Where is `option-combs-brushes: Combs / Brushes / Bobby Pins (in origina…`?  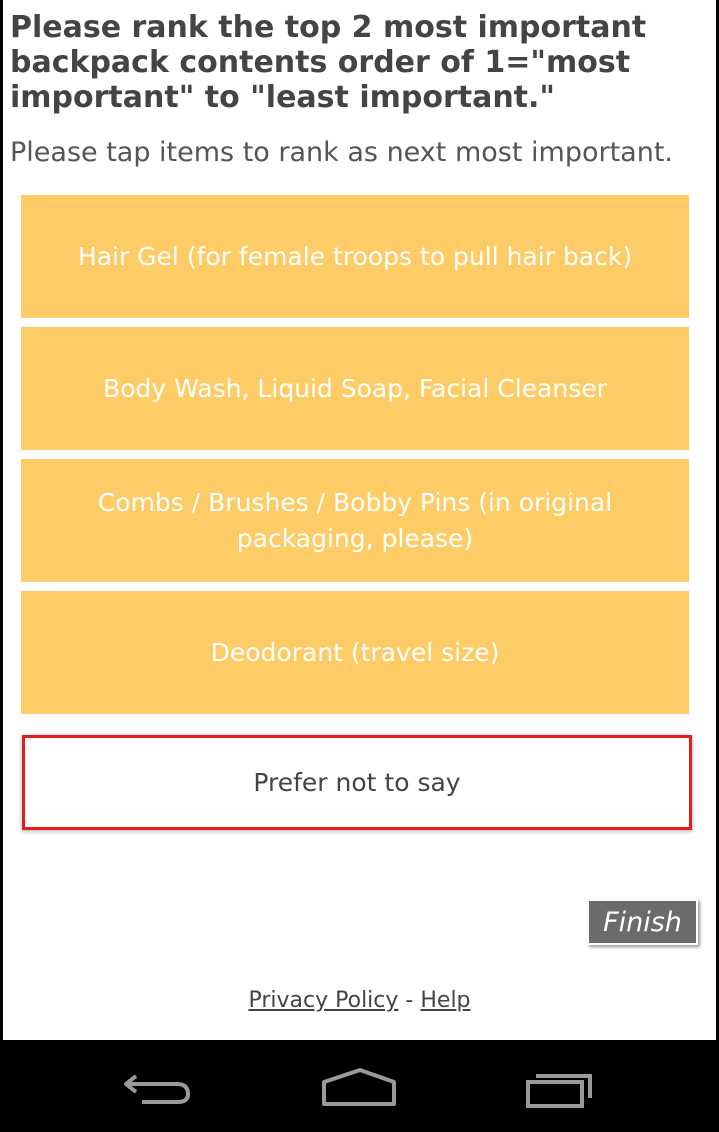 option-combs-brushes: Combs / Brushes / Bobby Pins (in origina… is located at coordinates (355, 520).